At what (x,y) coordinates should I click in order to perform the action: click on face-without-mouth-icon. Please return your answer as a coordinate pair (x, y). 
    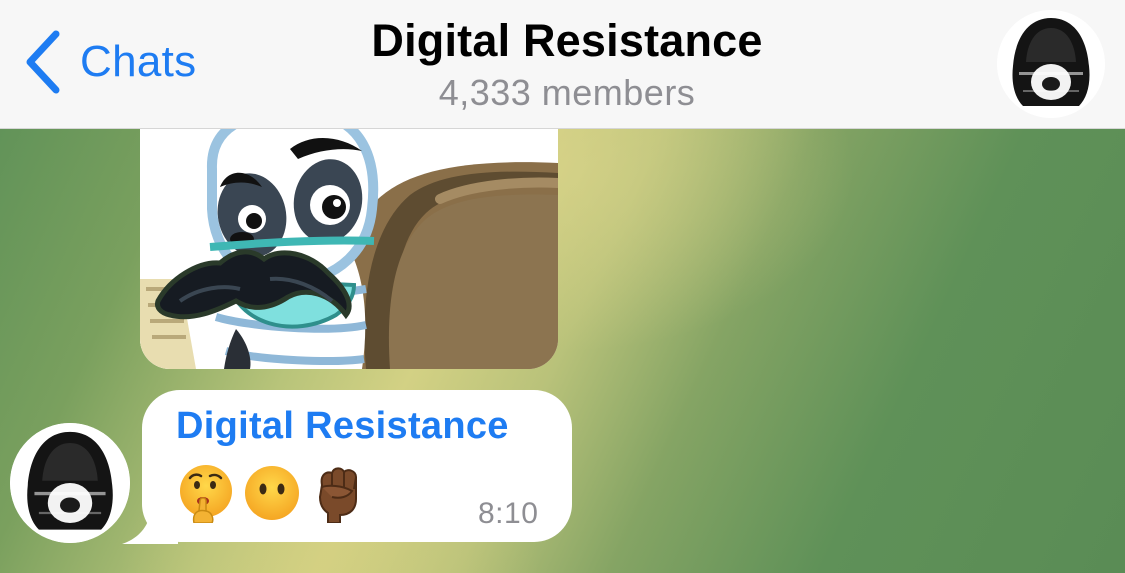
    Looking at the image, I should click on (272, 493).